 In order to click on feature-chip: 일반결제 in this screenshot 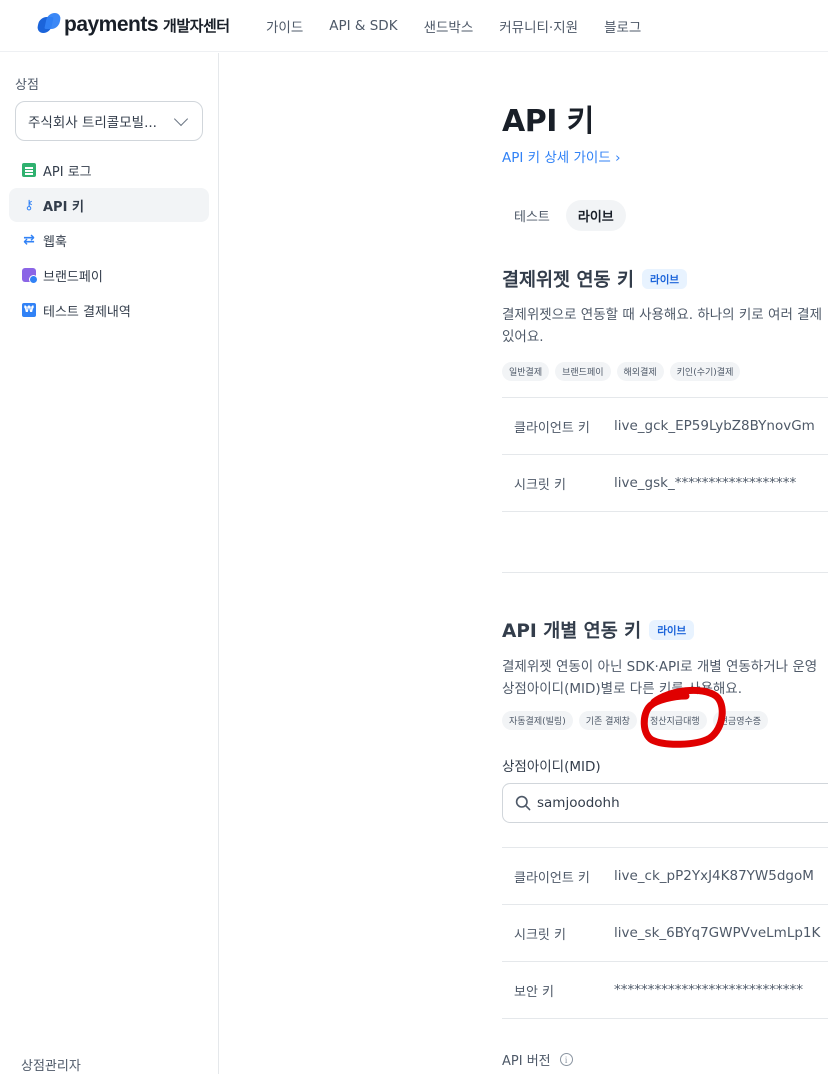, I will do `click(526, 371)`.